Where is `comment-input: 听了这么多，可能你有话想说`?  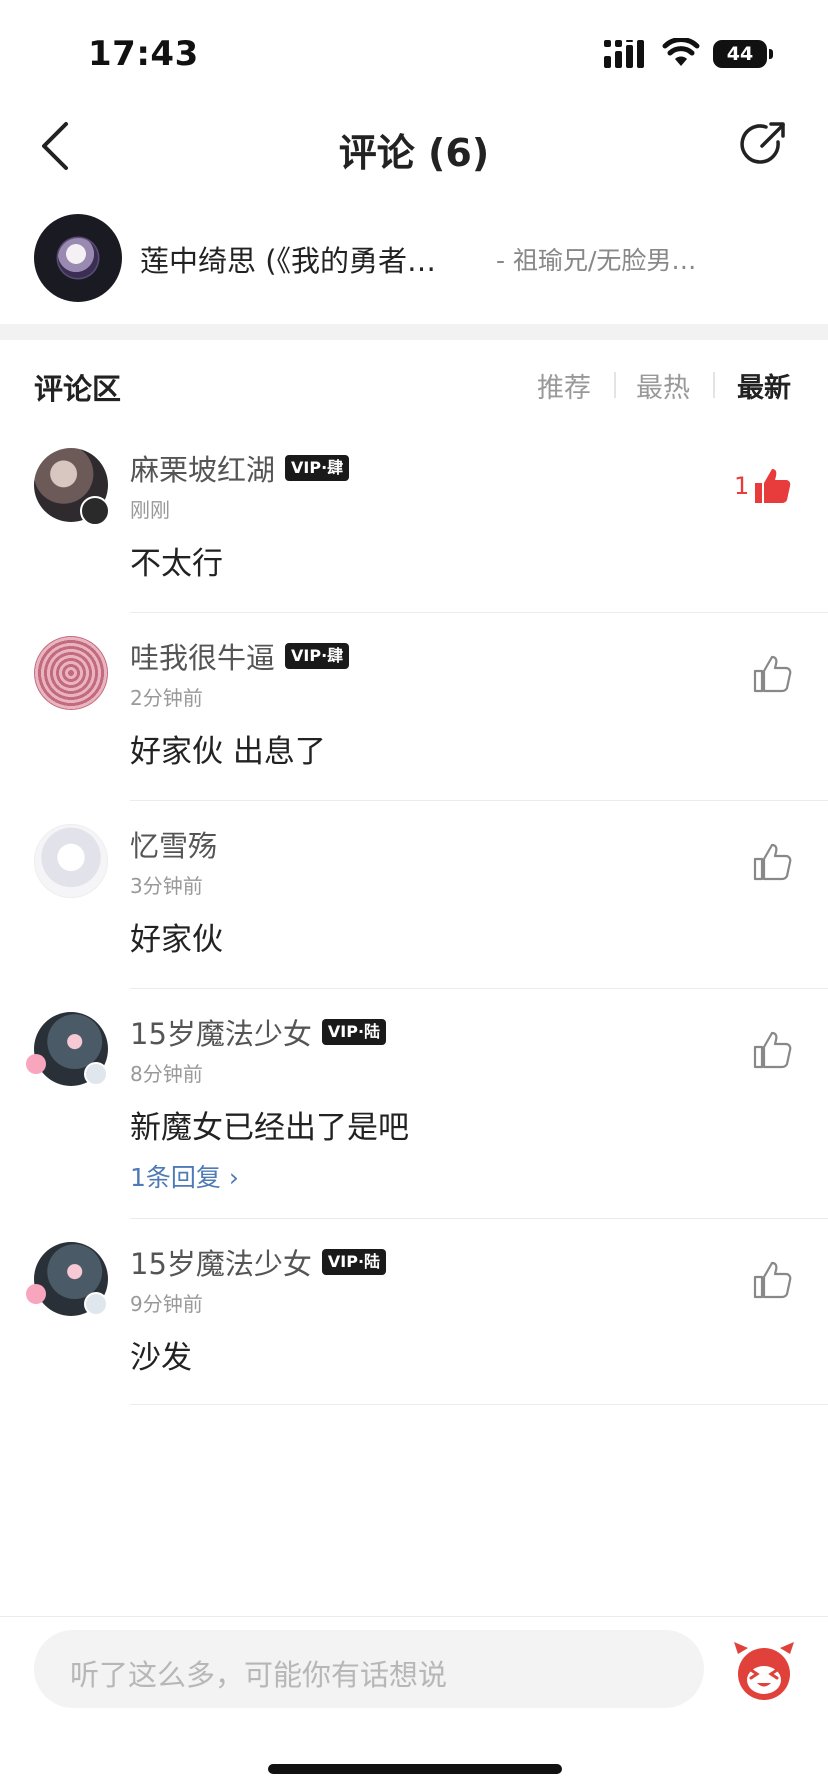 comment-input: 听了这么多，可能你有话想说 is located at coordinates (369, 1669).